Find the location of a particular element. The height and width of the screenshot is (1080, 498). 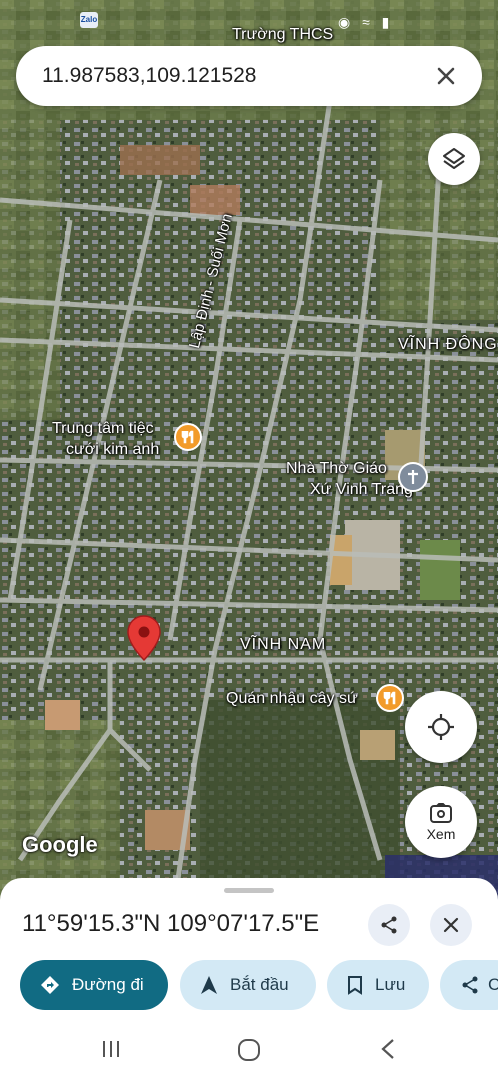

church-icon is located at coordinates (413, 477).